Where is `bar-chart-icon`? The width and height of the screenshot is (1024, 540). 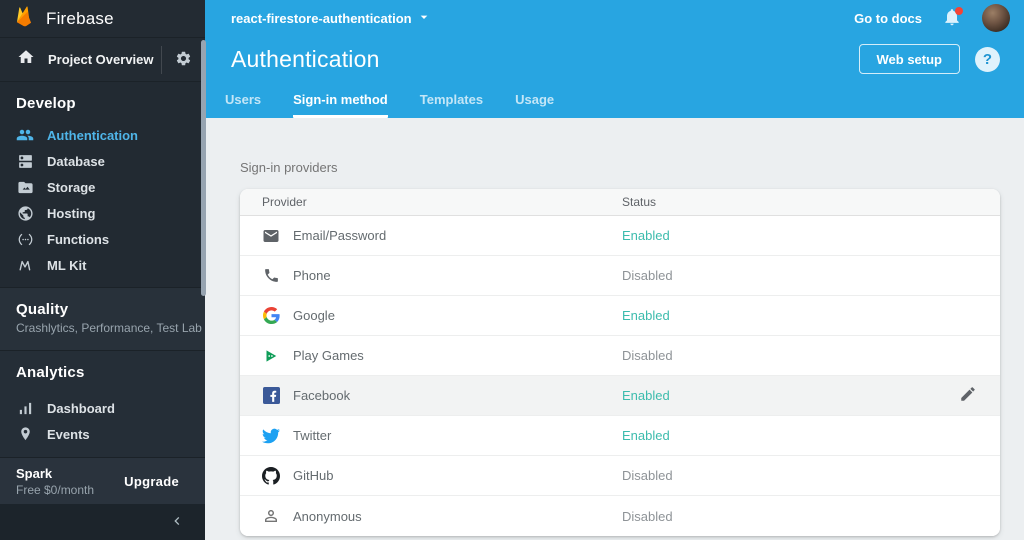
bar-chart-icon is located at coordinates (25, 408).